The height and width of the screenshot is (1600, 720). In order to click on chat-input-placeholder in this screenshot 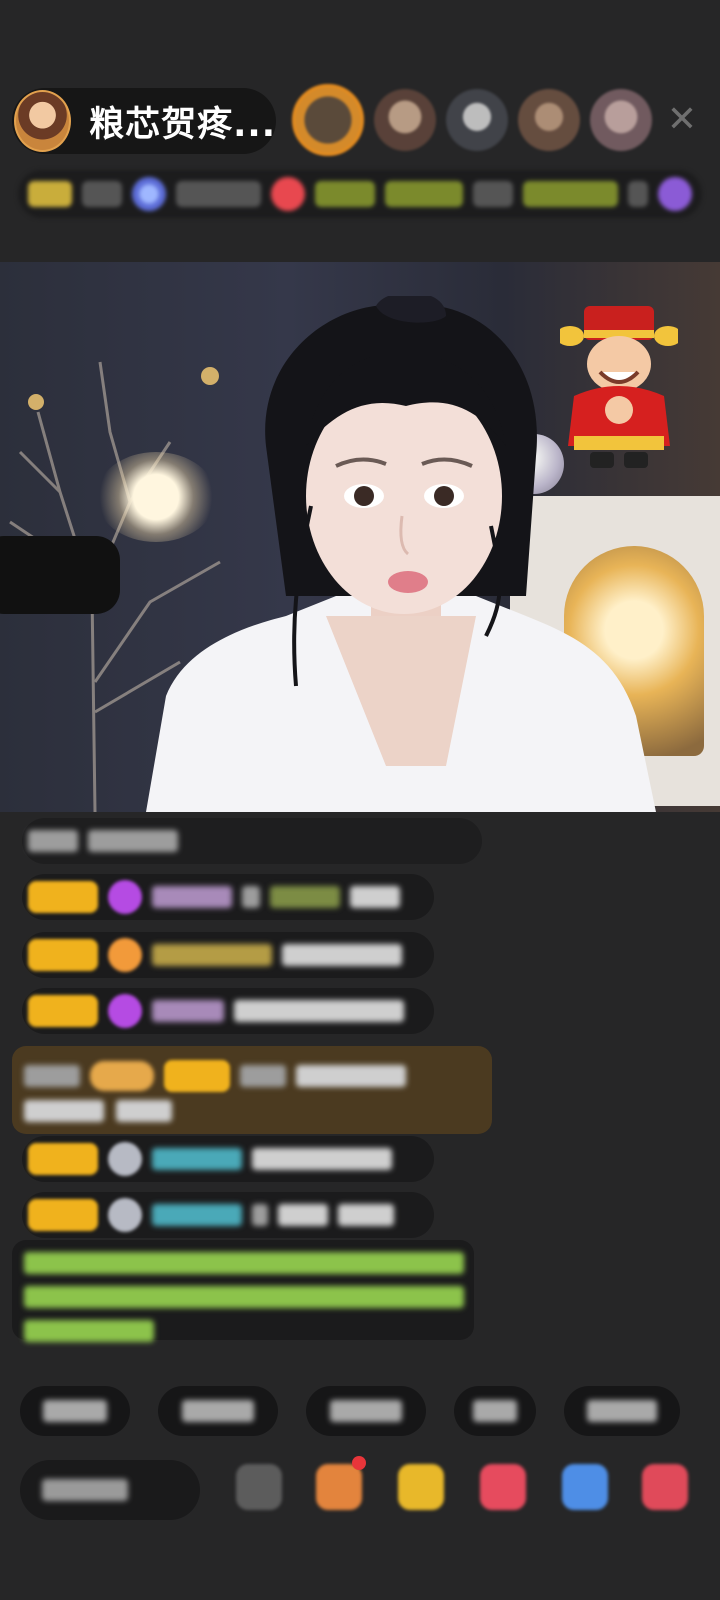, I will do `click(85, 1490)`.